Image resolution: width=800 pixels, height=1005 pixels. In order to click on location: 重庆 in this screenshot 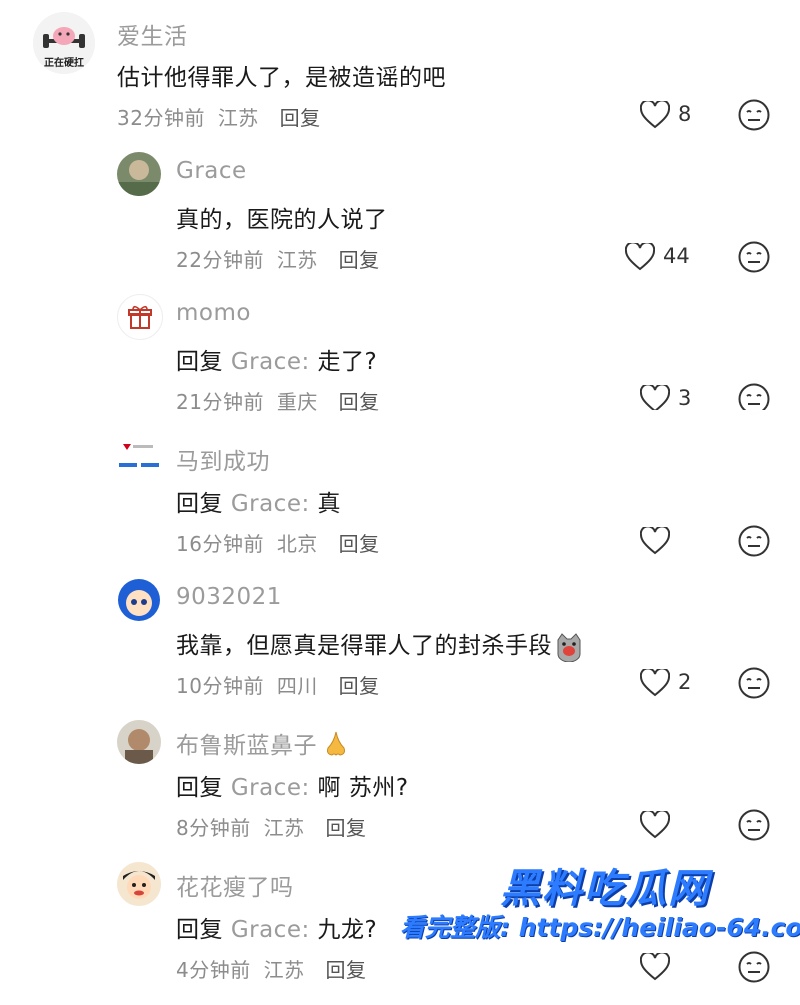, I will do `click(297, 402)`.